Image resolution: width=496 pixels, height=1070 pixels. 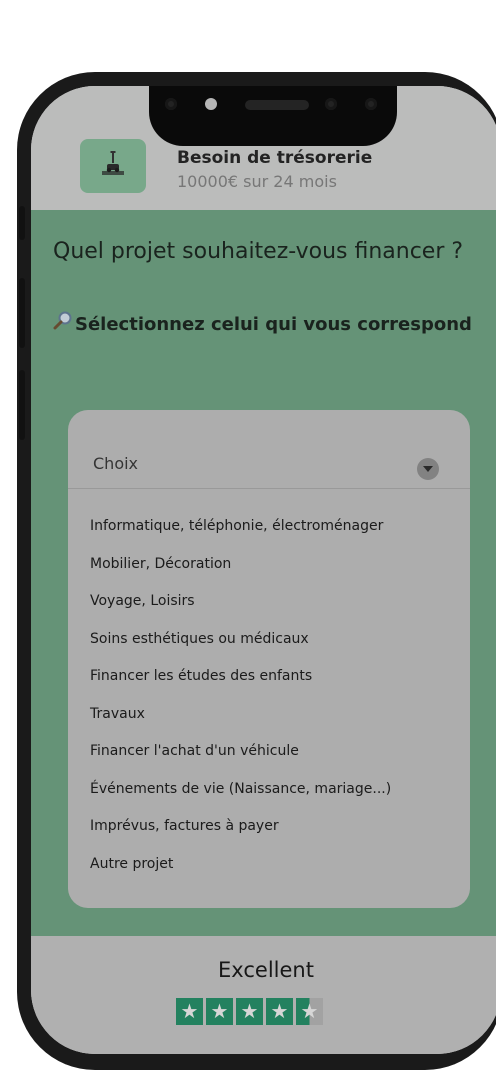 What do you see at coordinates (280, 725) in the screenshot?
I see `dropdown-option: Travaux` at bounding box center [280, 725].